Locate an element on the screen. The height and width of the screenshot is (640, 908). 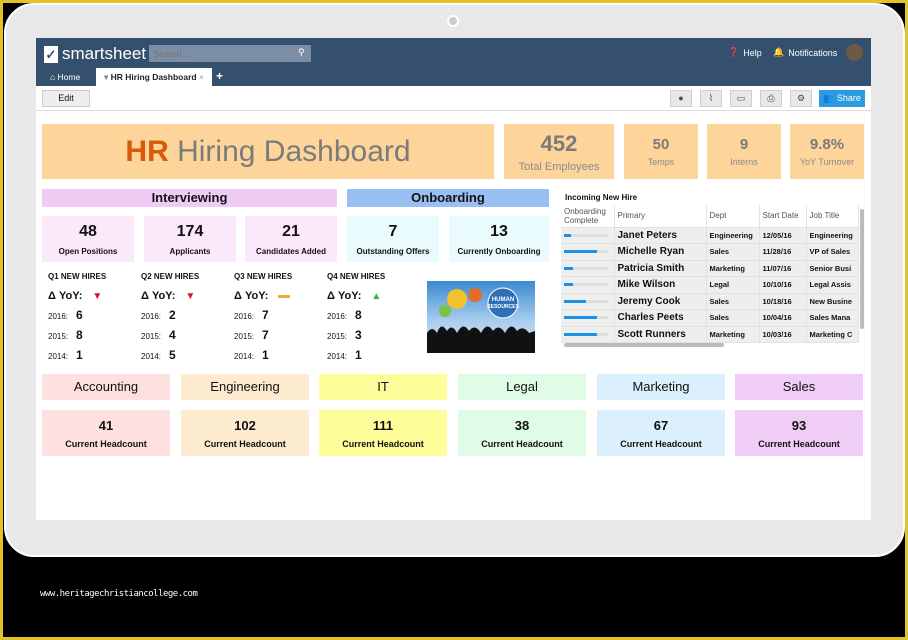
stat-card: 7 Outstanding Offers is located at coordinates (393, 239).